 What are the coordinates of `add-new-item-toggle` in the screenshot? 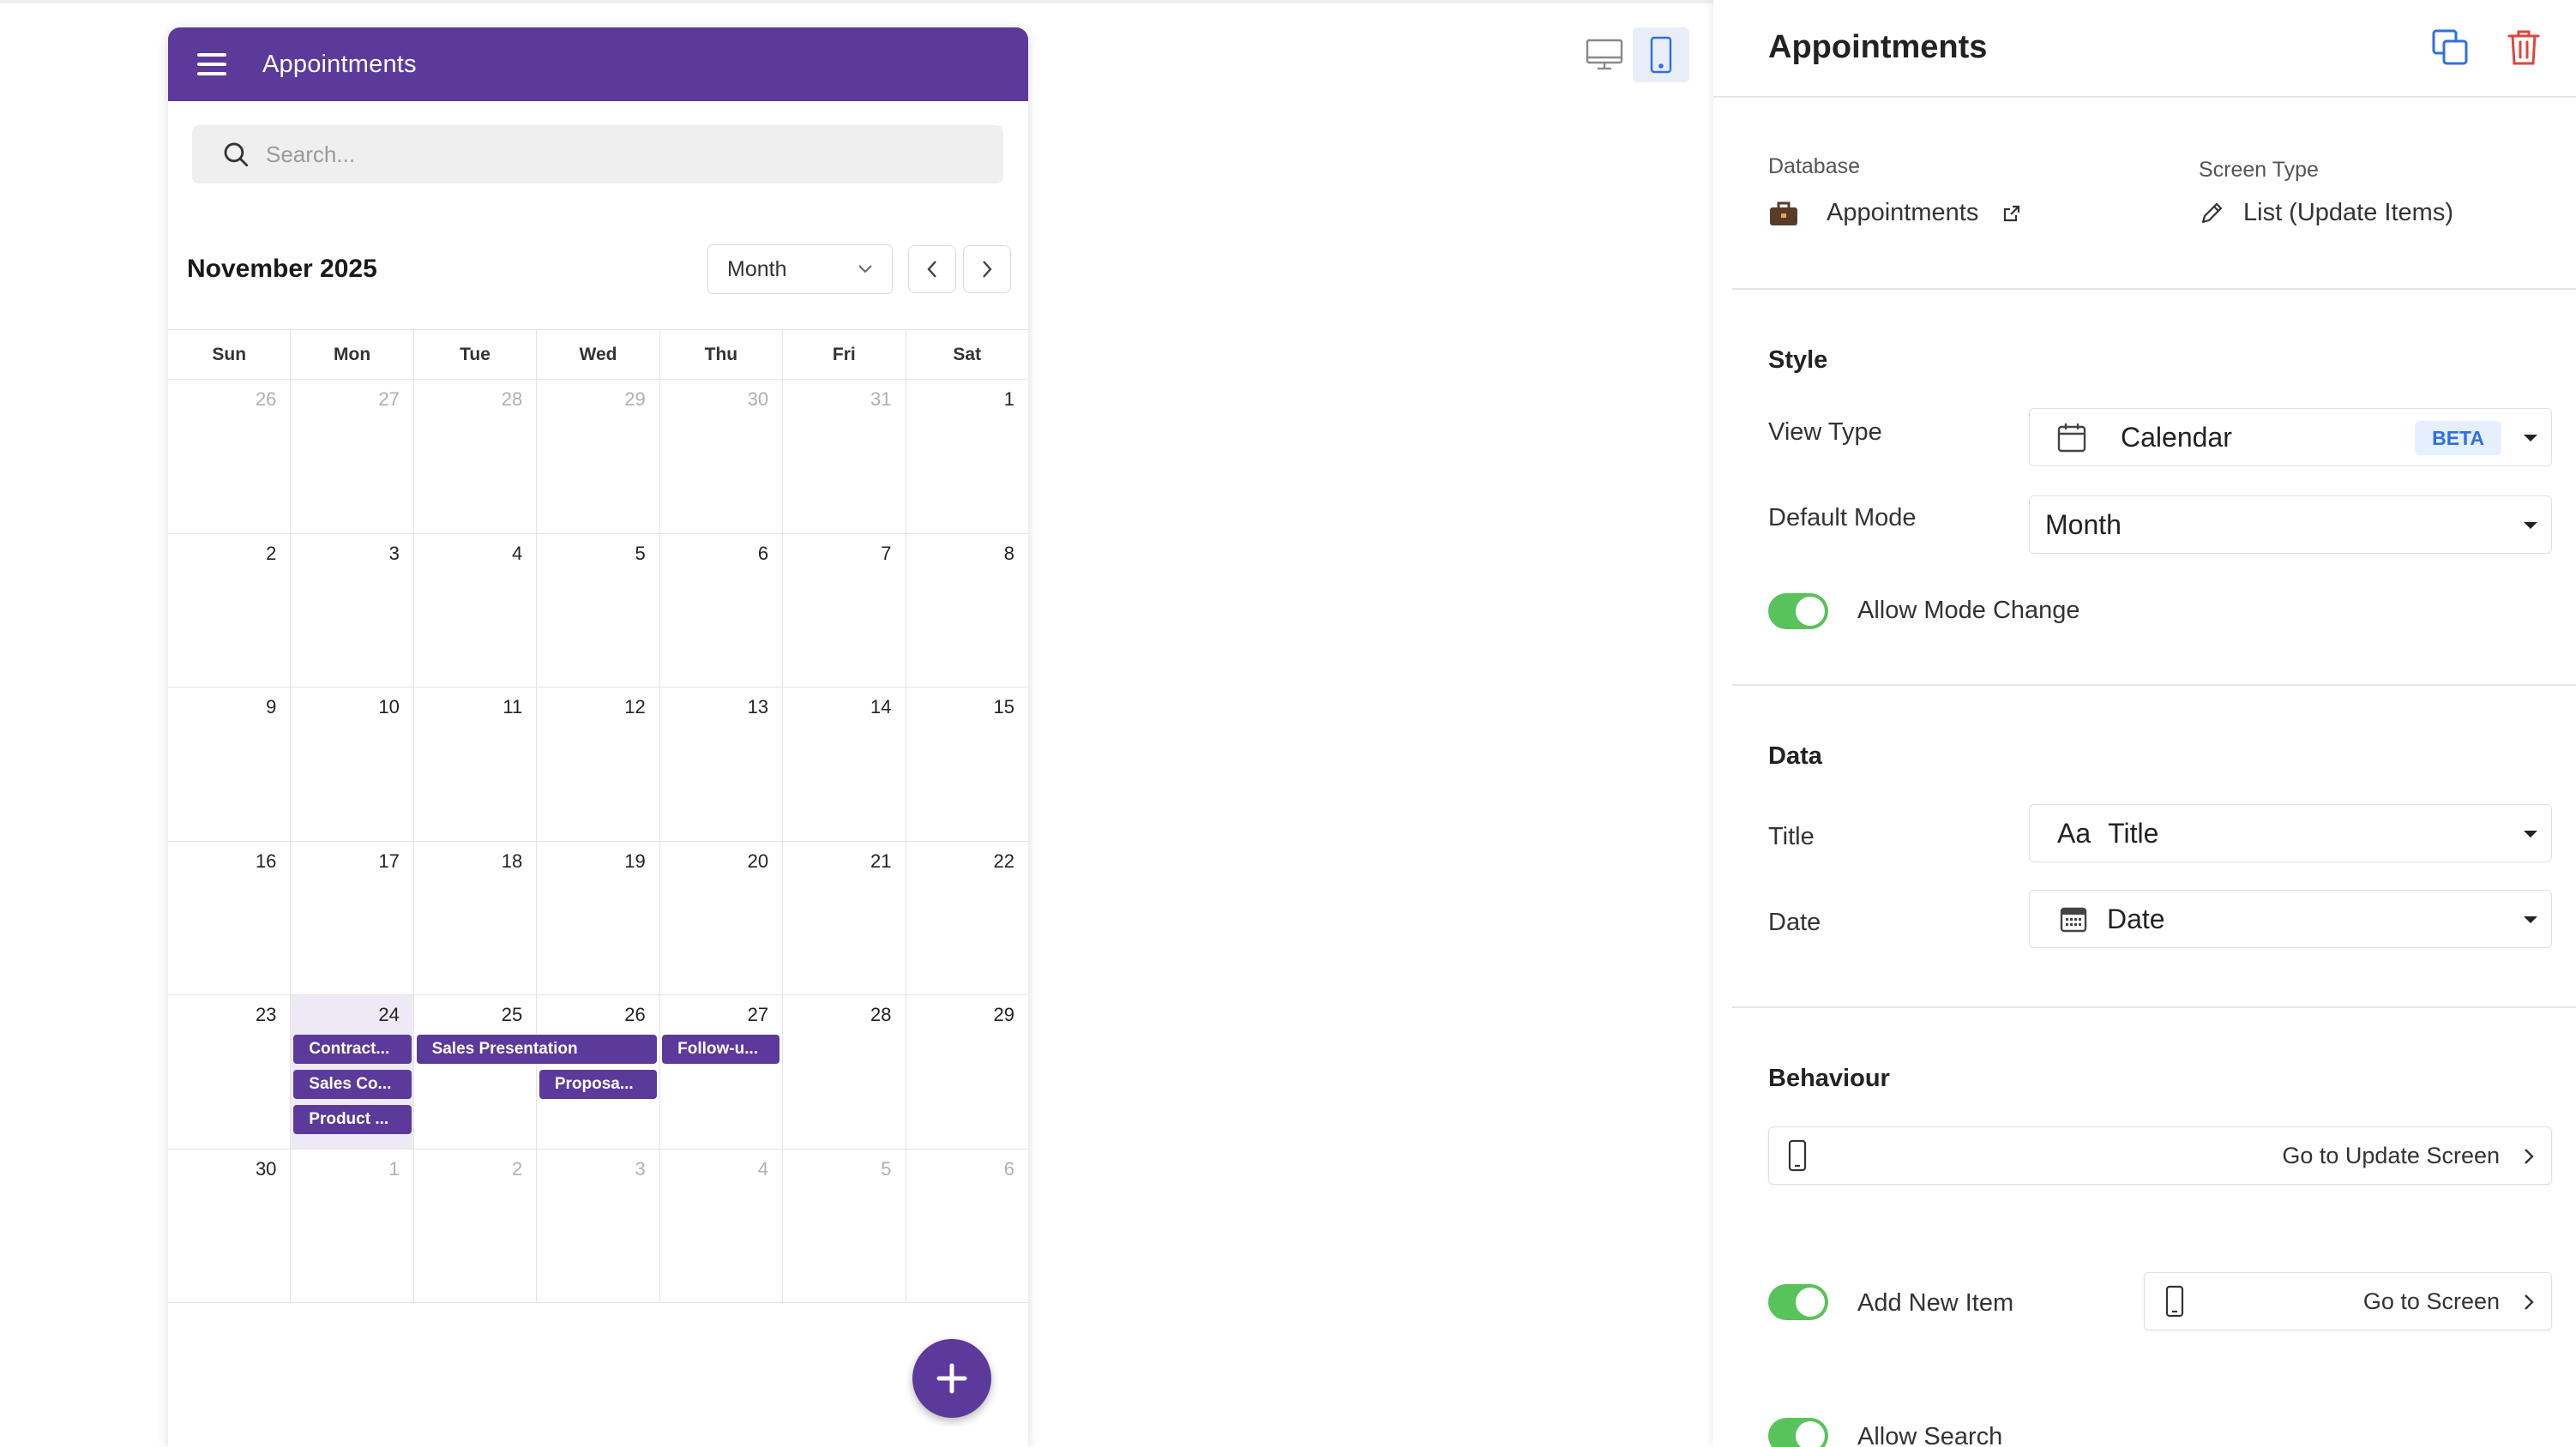 It's located at (1798, 1302).